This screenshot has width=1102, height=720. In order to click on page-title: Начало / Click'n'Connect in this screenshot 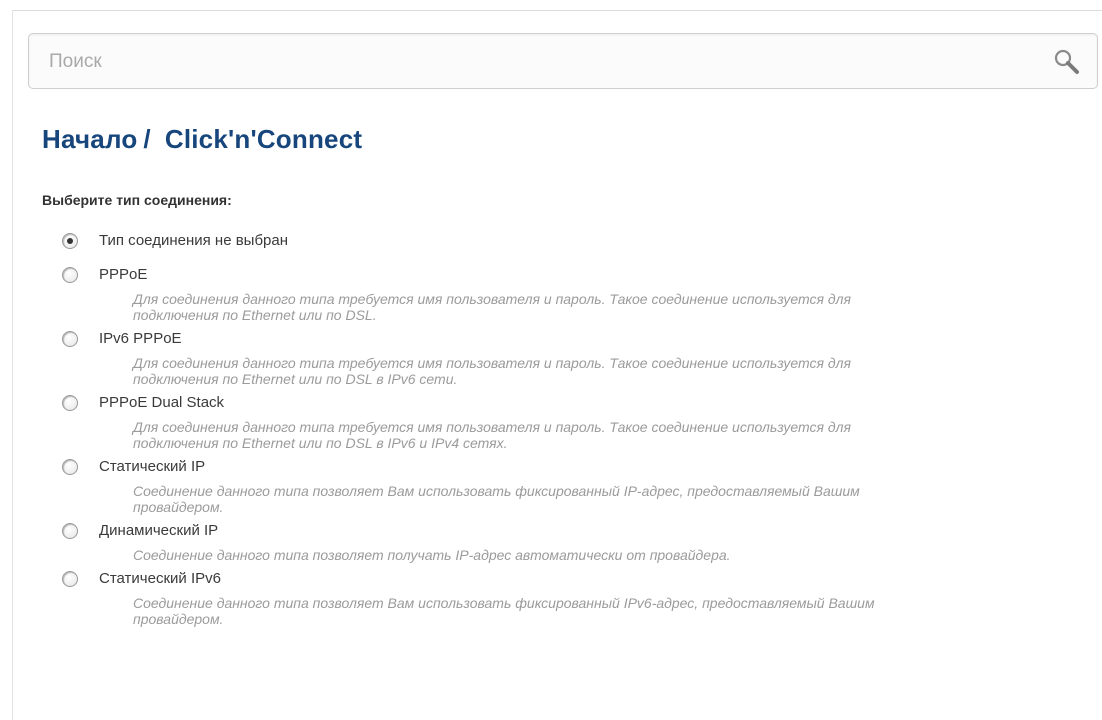, I will do `click(202, 139)`.